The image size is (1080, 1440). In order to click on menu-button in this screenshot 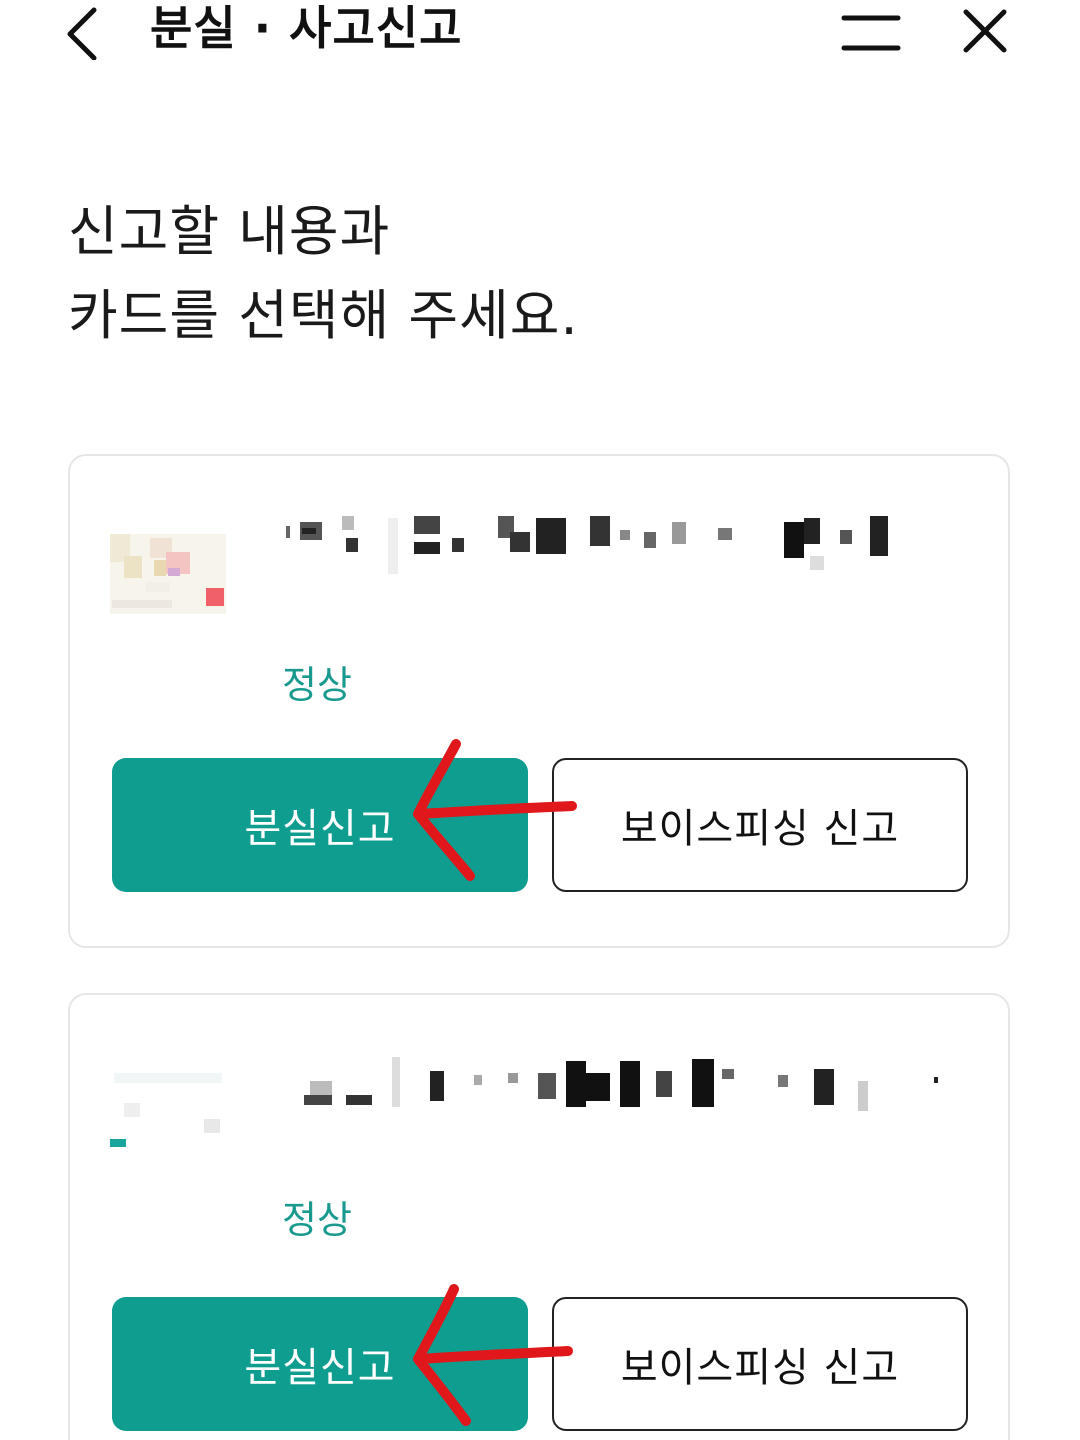, I will do `click(871, 32)`.